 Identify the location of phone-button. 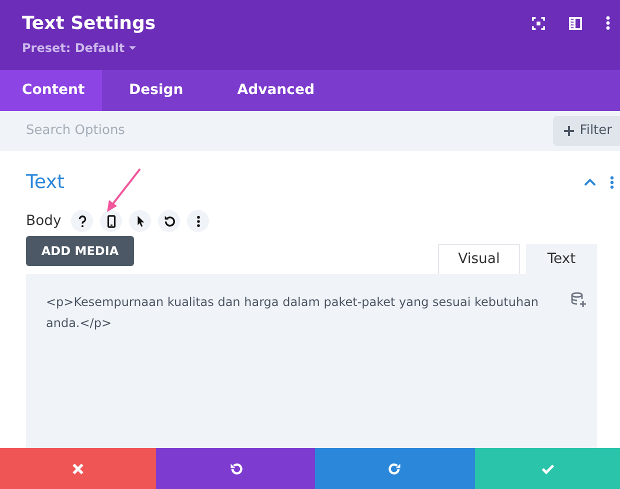
(111, 221).